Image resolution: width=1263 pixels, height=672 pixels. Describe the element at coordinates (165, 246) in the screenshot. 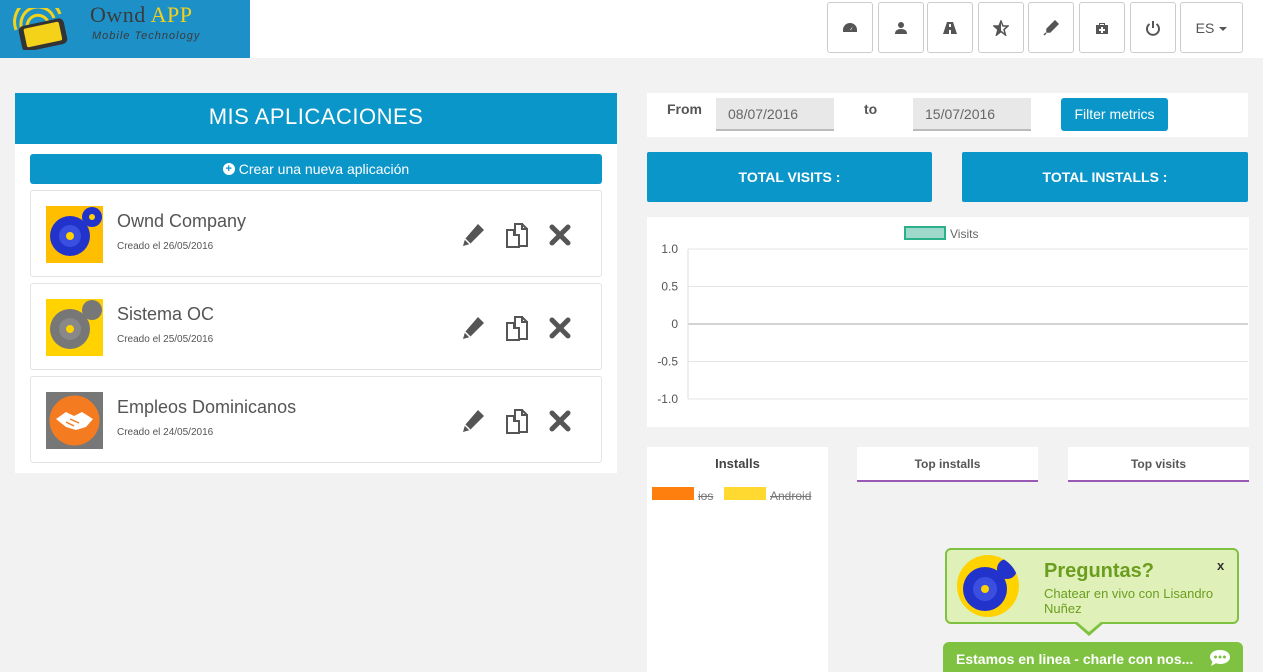

I see `app-created-date: Creado el 26/05/2016` at that location.